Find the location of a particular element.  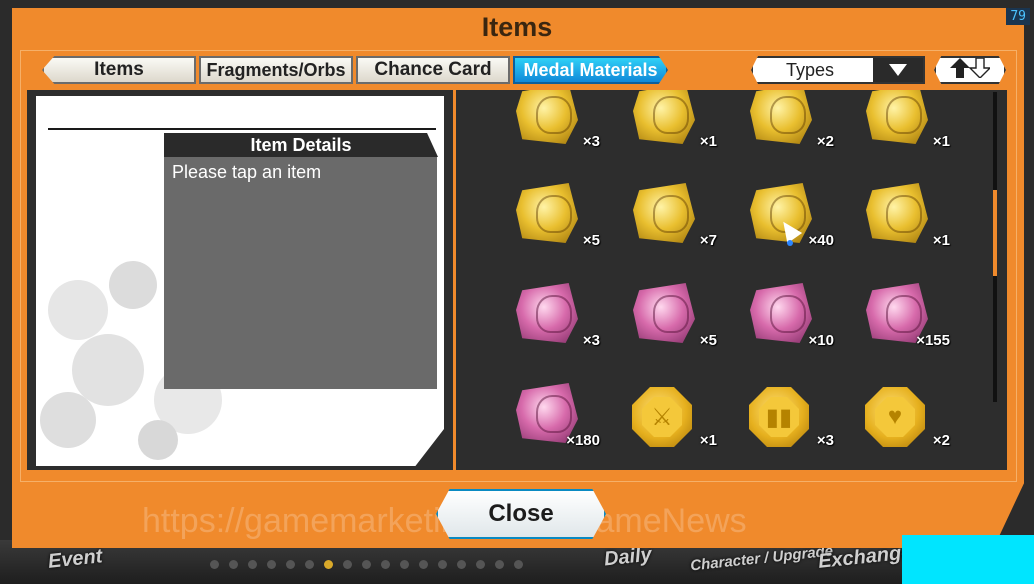

item-details-prompt: Please tap an item is located at coordinates (247, 172).